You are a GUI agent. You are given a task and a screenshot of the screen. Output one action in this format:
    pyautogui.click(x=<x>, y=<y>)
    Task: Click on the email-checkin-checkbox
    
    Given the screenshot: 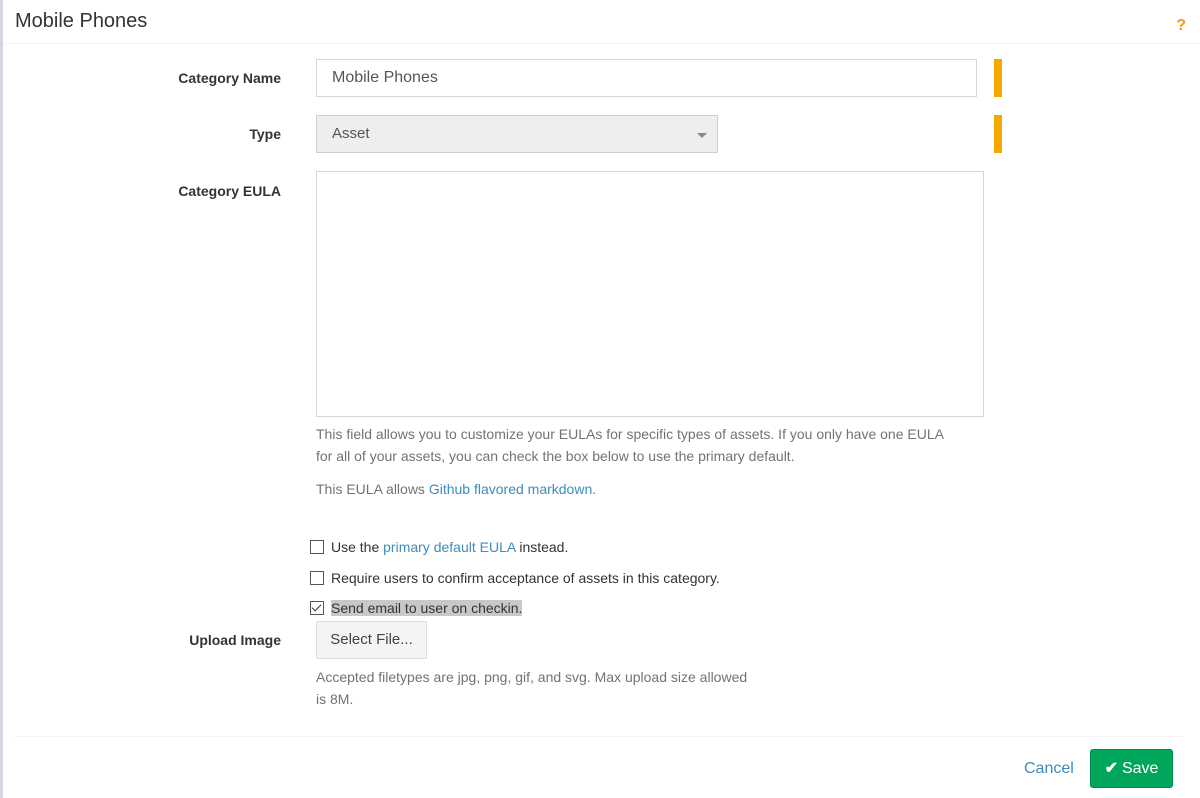 What is the action you would take?
    pyautogui.click(x=317, y=608)
    